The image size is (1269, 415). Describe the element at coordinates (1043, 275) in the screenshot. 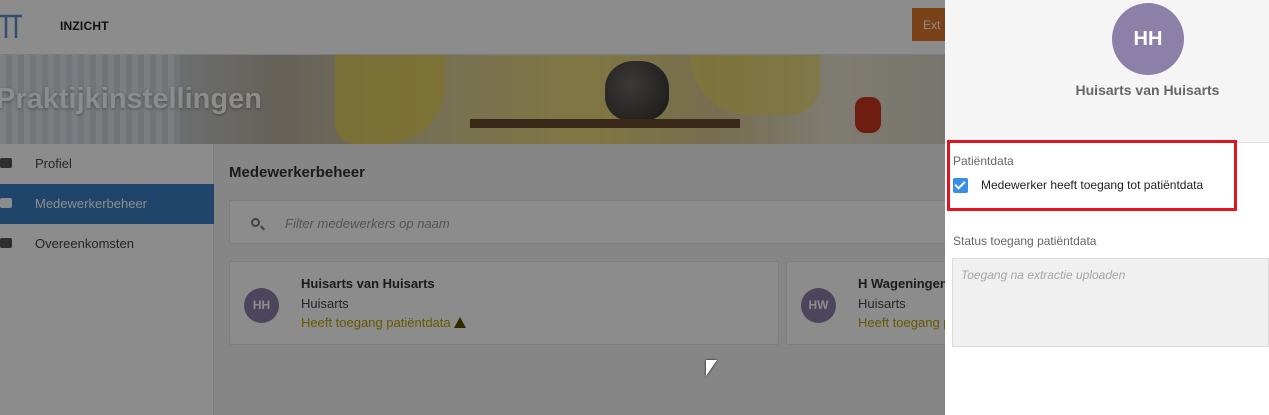

I see `status-placeholder: Toegang na extractie uploaden` at that location.